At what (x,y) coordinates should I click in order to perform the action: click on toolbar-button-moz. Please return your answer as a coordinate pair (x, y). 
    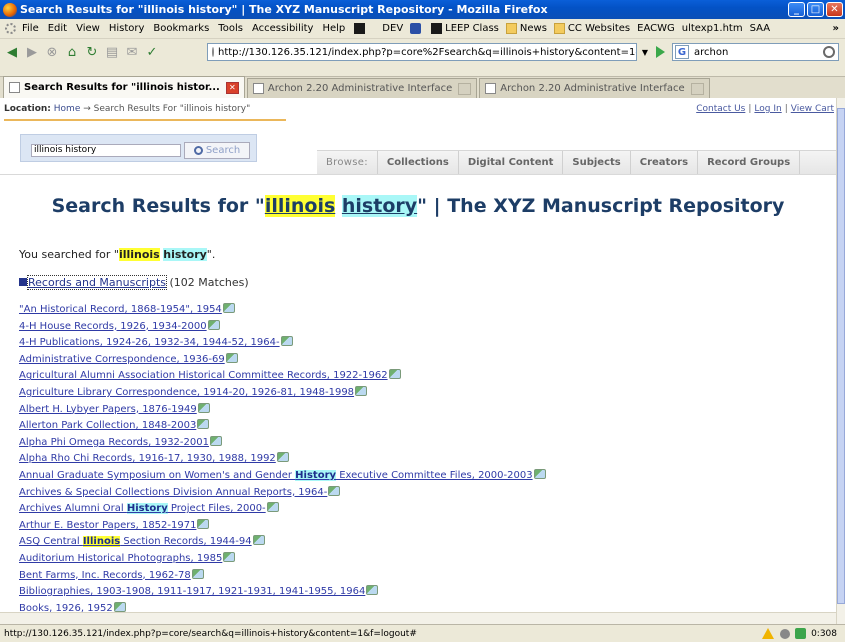
    Looking at the image, I should click on (417, 28).